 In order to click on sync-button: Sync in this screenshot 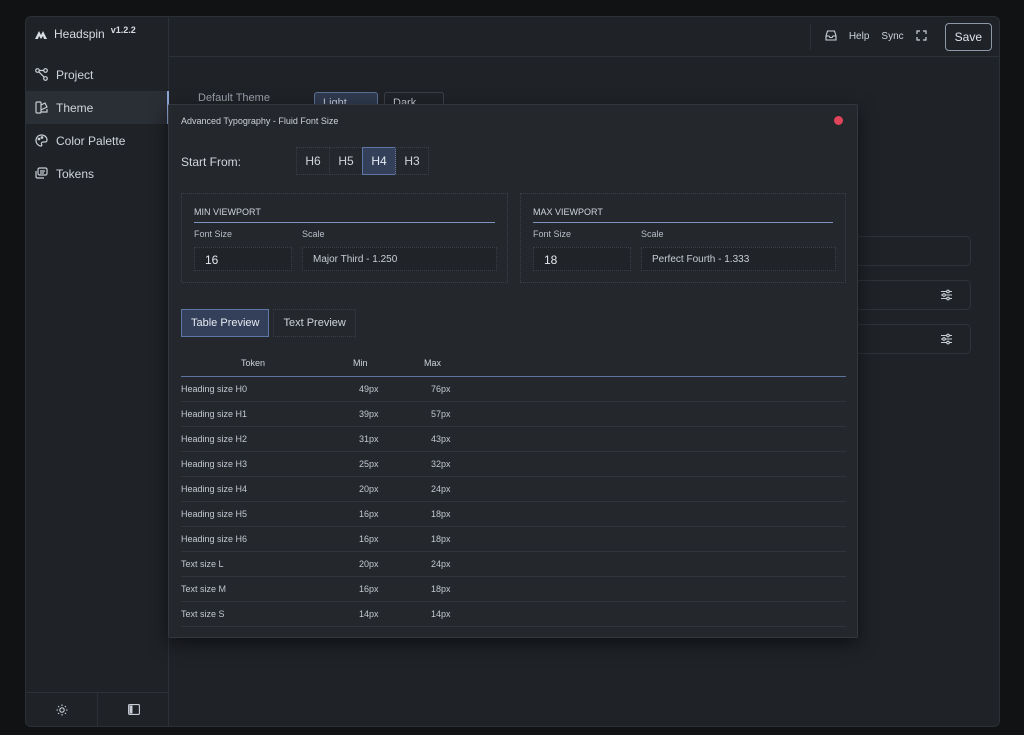, I will do `click(892, 36)`.